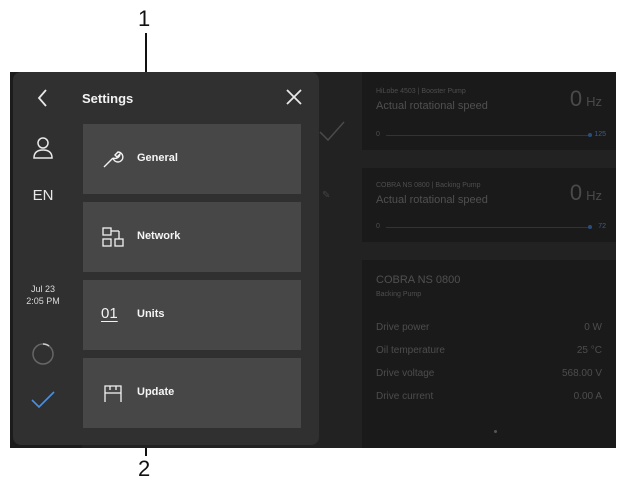 This screenshot has height=484, width=629. What do you see at coordinates (43, 301) in the screenshot?
I see `time-display: 2:05 PM` at bounding box center [43, 301].